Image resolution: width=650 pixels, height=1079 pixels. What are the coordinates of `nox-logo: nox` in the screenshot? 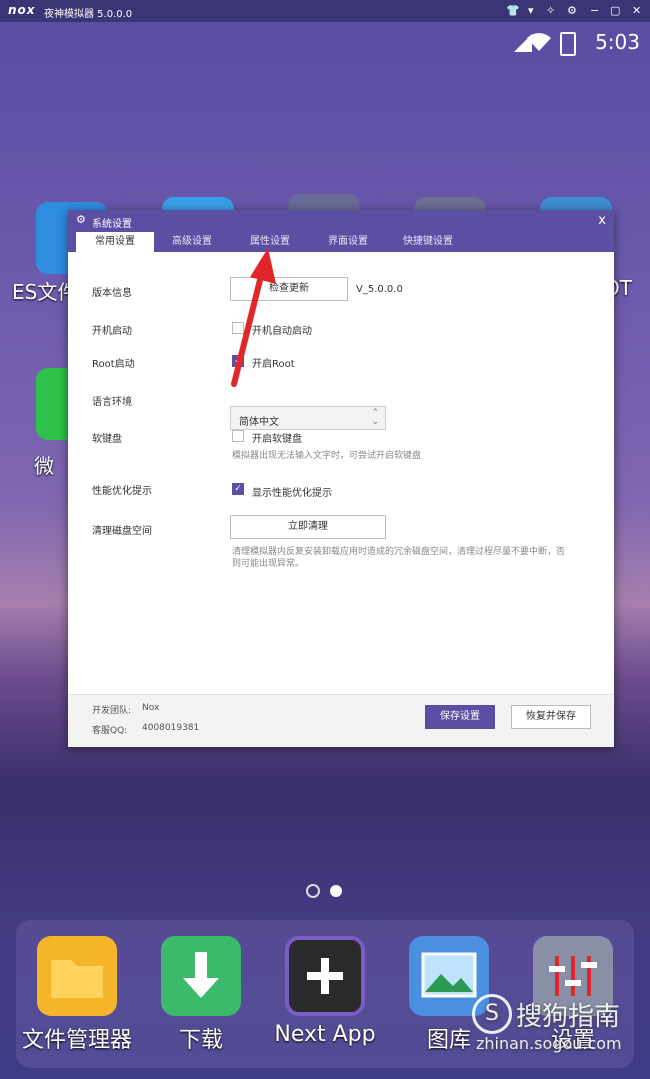 It's located at (22, 10).